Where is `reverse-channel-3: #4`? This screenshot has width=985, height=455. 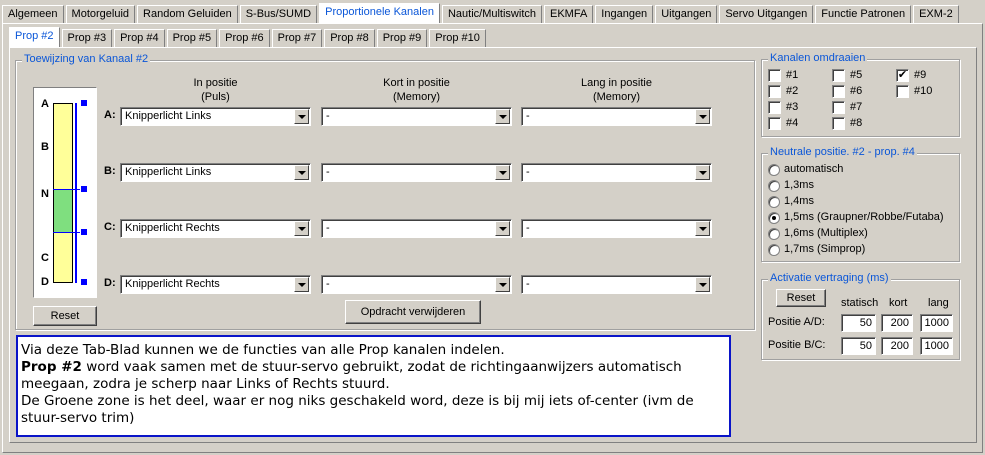 reverse-channel-3: #4 is located at coordinates (793, 124).